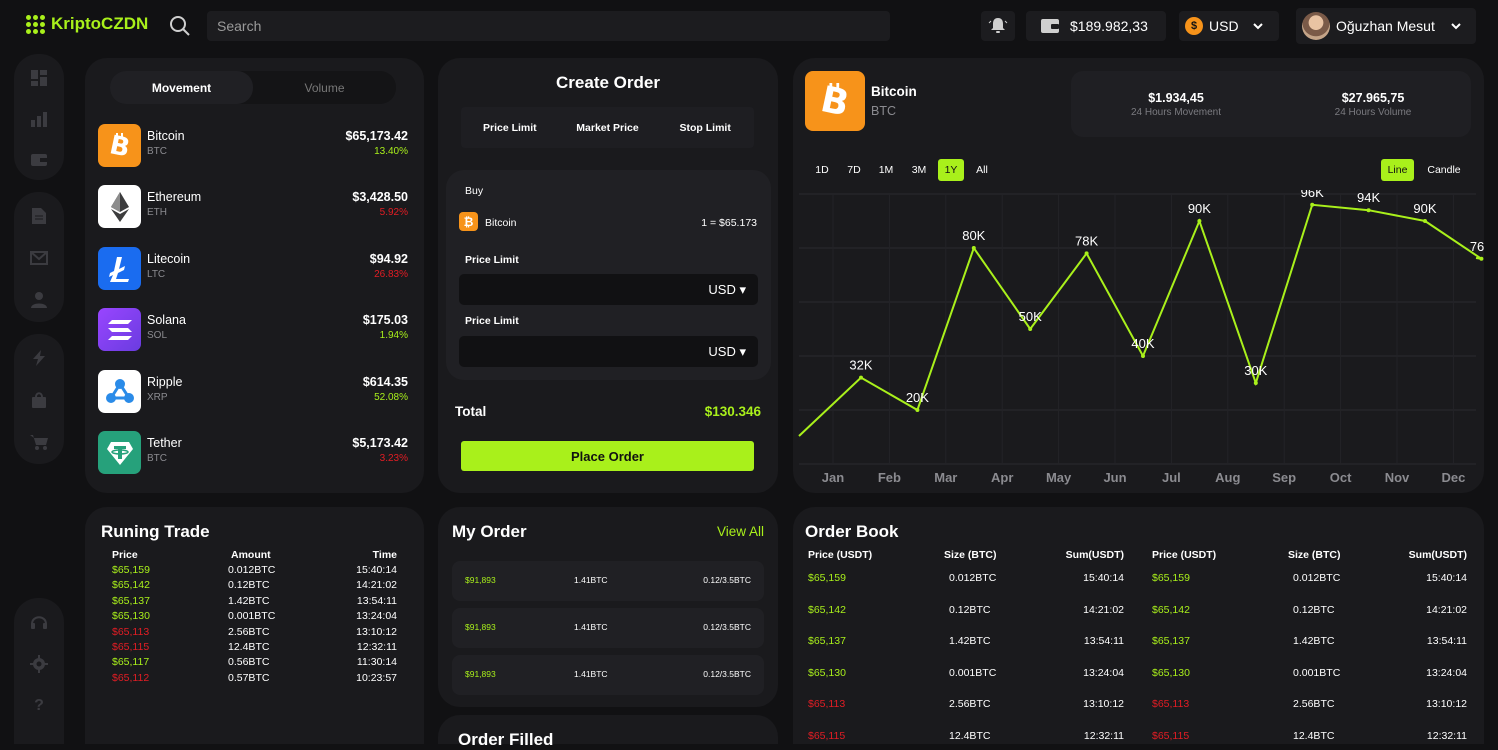  What do you see at coordinates (1140, 320) in the screenshot?
I see `price-series-line` at bounding box center [1140, 320].